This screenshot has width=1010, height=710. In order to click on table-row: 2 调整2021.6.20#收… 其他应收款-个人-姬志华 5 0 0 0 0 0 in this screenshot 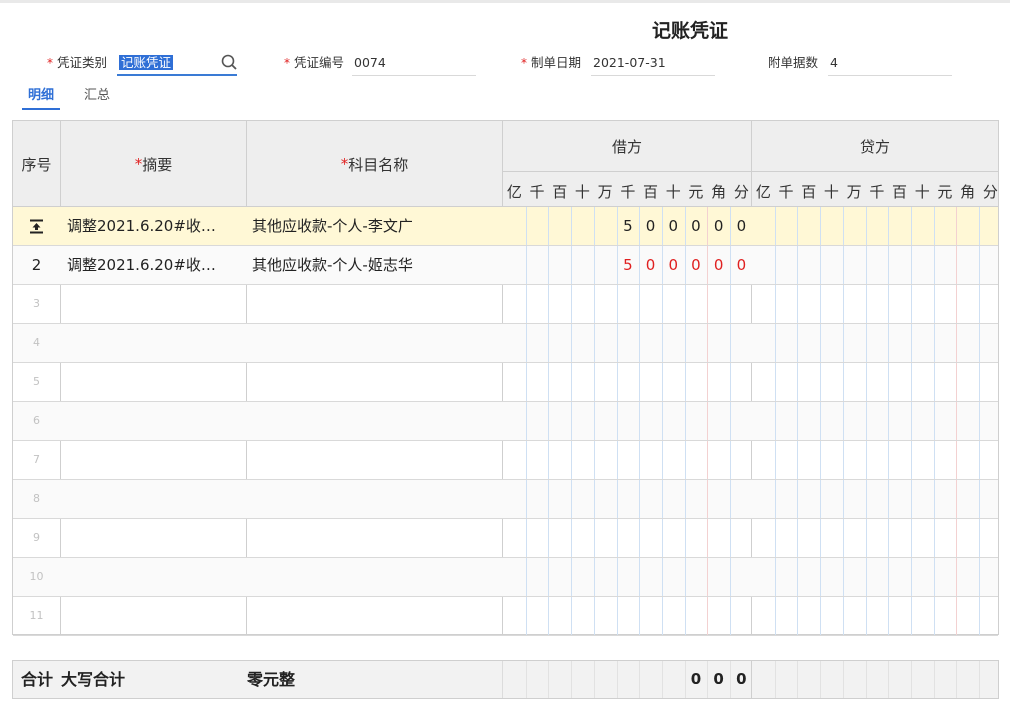, I will do `click(505, 265)`.